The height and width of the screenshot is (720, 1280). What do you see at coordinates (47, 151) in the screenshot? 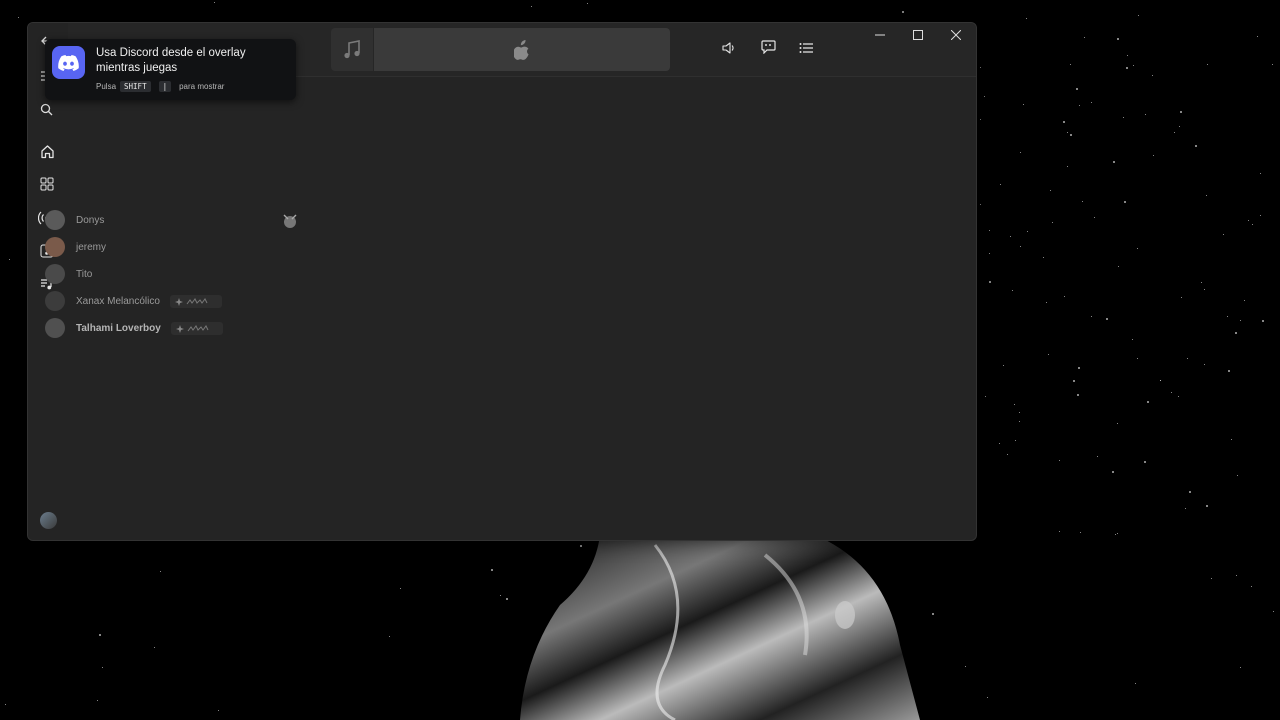
I see `home-icon` at bounding box center [47, 151].